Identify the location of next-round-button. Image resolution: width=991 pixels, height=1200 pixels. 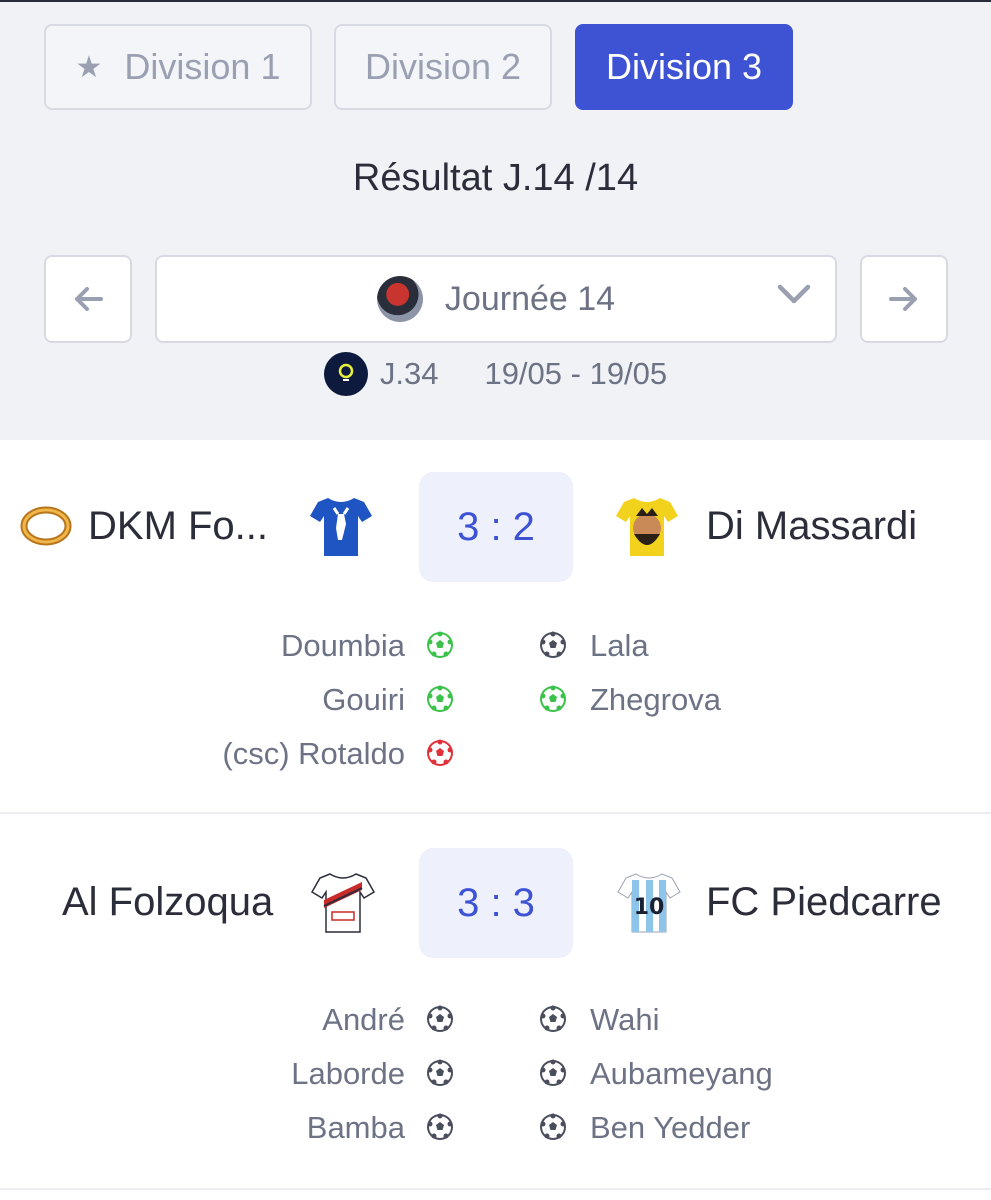
(904, 299).